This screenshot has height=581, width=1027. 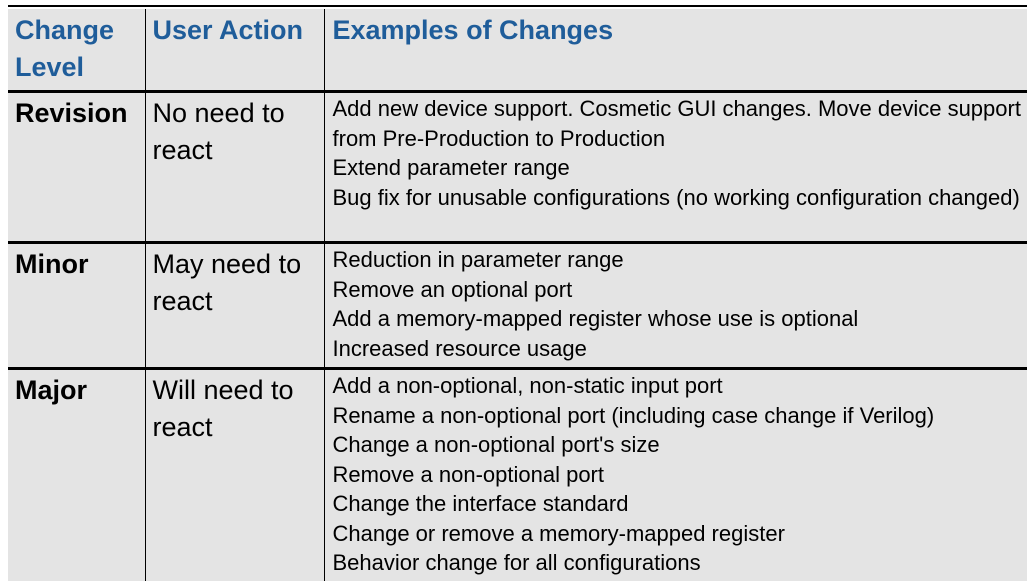 What do you see at coordinates (76, 475) in the screenshot?
I see `change-level-cell: Major` at bounding box center [76, 475].